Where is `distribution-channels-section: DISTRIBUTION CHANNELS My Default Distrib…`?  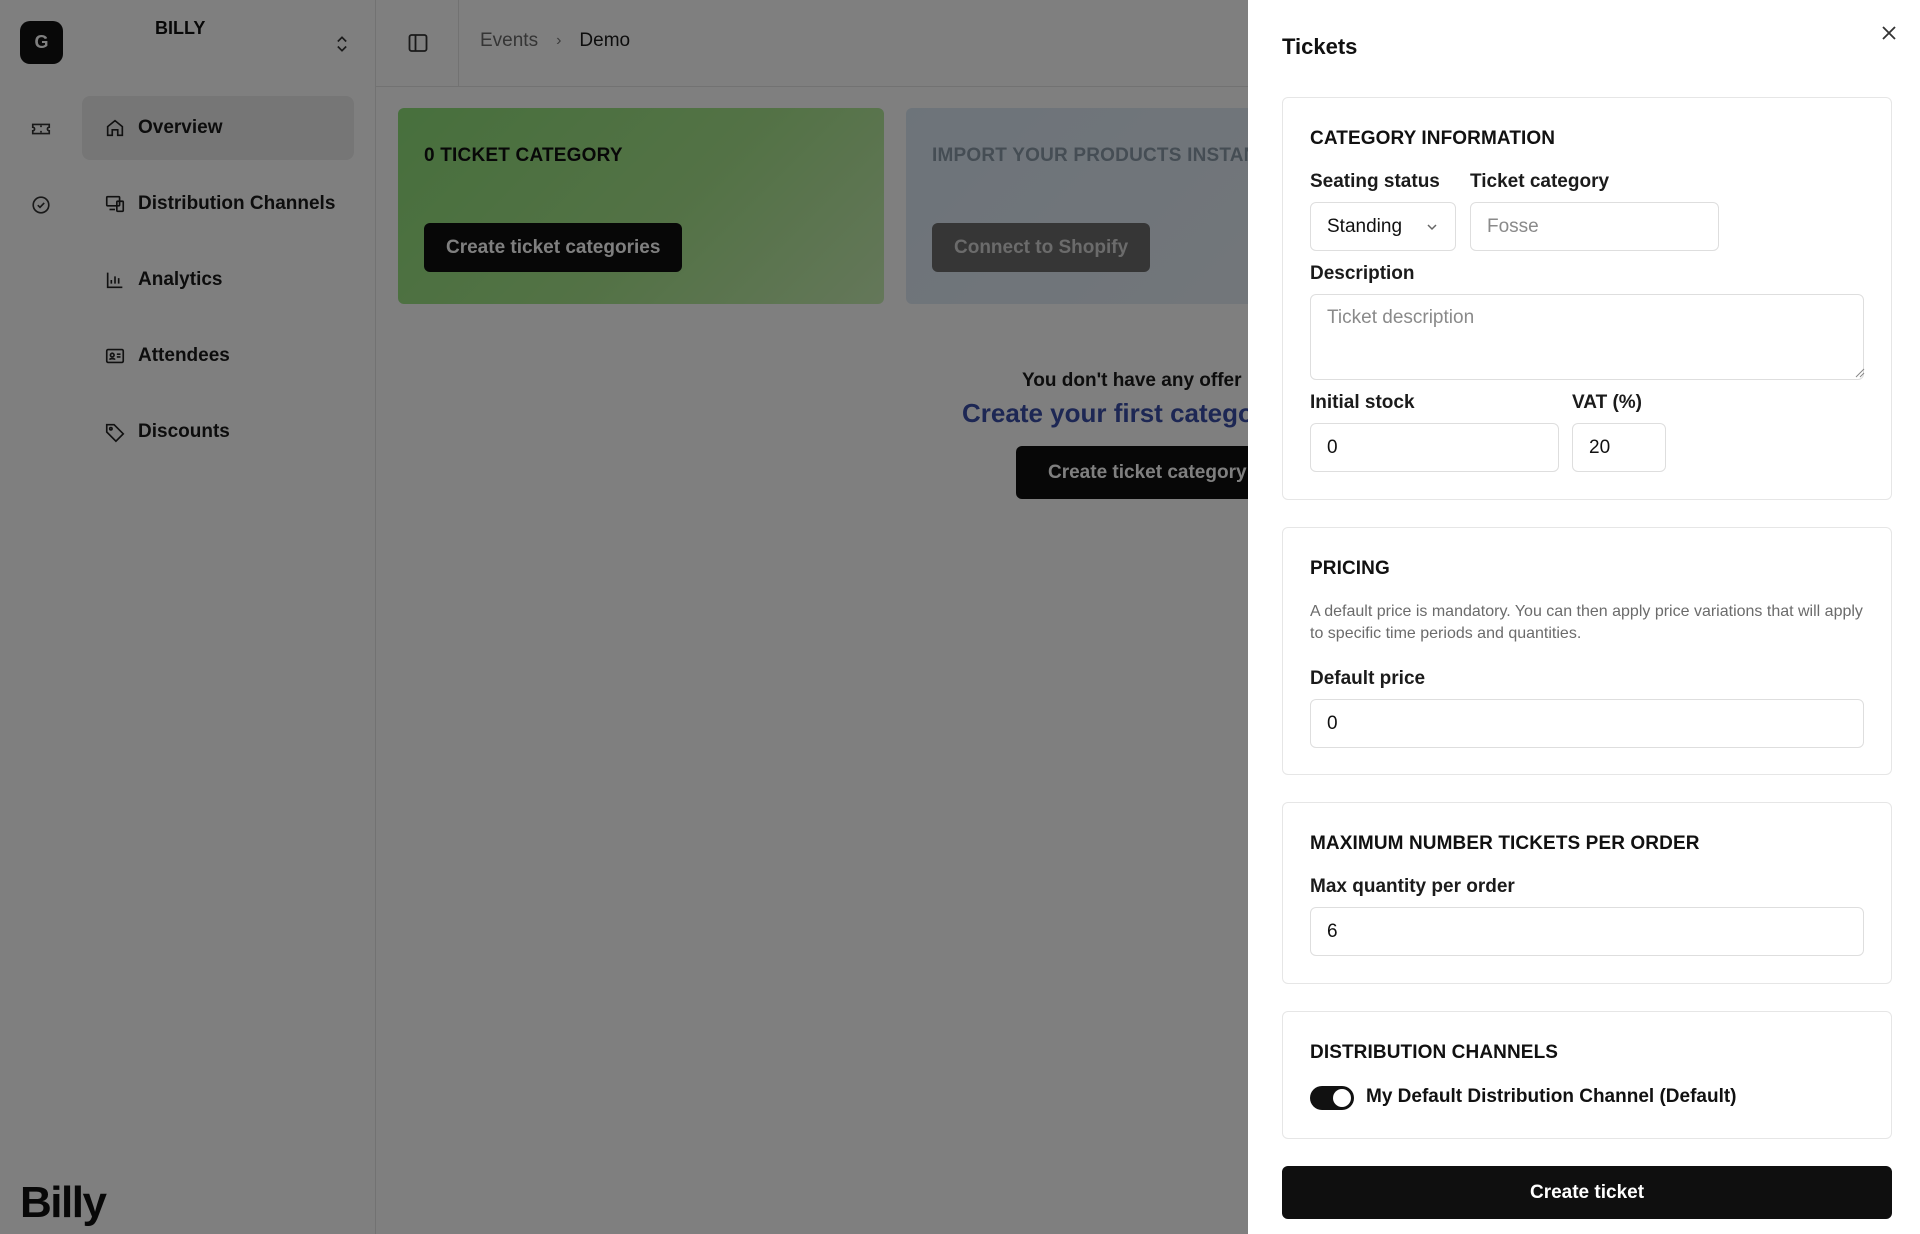
distribution-channels-section: DISTRIBUTION CHANNELS My Default Distrib… is located at coordinates (1587, 1075).